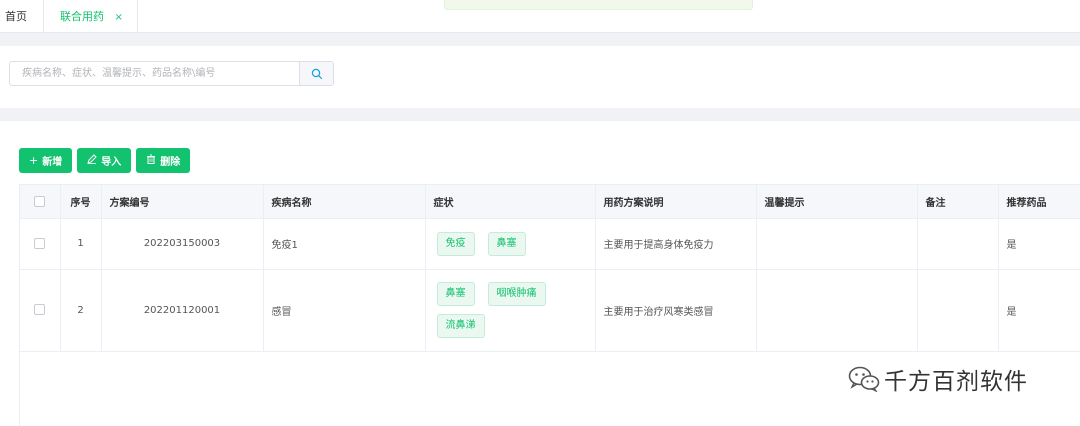 This screenshot has width=1080, height=426. I want to click on delete-label: 删除, so click(170, 162).